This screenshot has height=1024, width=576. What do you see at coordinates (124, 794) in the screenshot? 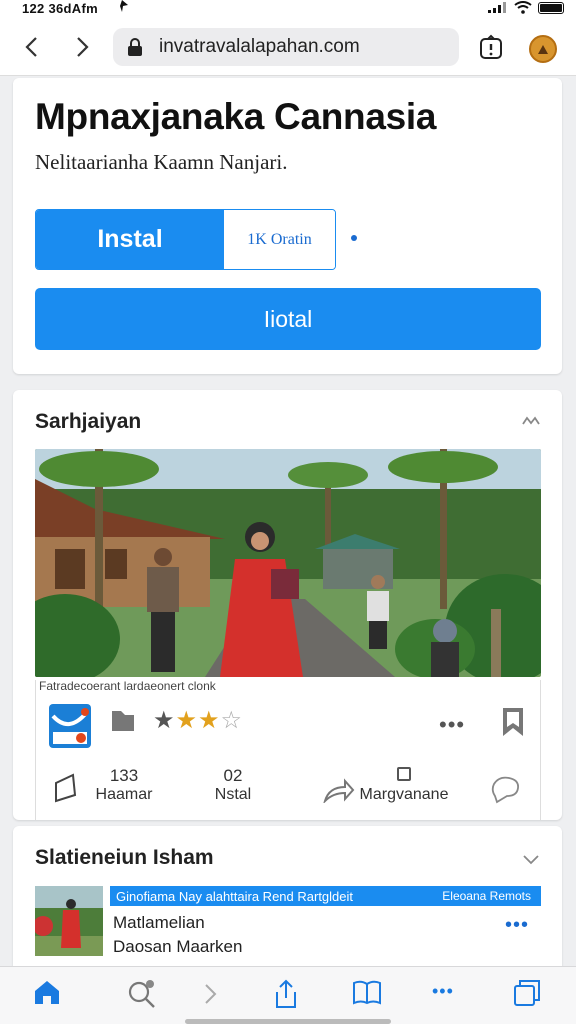
I see `stat-label: Haamar` at bounding box center [124, 794].